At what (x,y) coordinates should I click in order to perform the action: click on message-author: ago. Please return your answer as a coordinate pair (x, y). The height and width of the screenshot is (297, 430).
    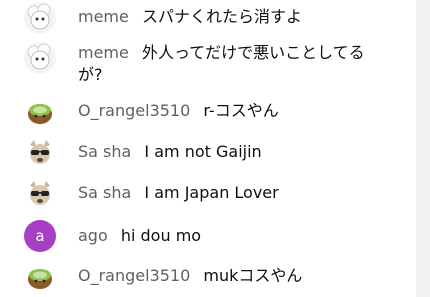
    Looking at the image, I should click on (93, 235).